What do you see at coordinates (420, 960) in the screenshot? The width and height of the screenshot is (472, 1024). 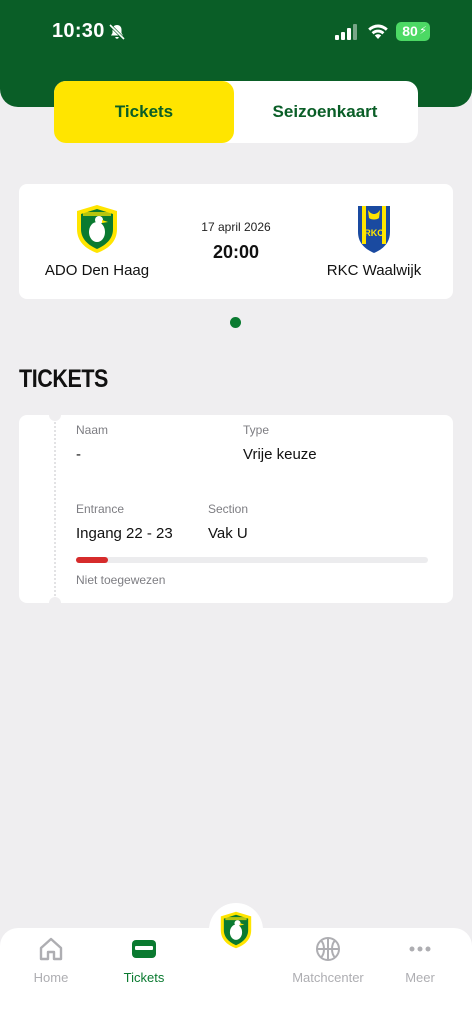 I see `tab-more: Meer` at bounding box center [420, 960].